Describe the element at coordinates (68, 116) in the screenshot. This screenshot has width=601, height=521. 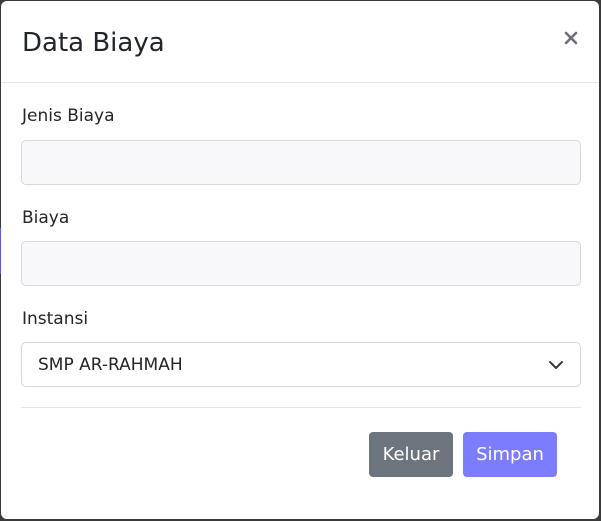
I see `jenis-biaya-label: Jenis Biaya` at that location.